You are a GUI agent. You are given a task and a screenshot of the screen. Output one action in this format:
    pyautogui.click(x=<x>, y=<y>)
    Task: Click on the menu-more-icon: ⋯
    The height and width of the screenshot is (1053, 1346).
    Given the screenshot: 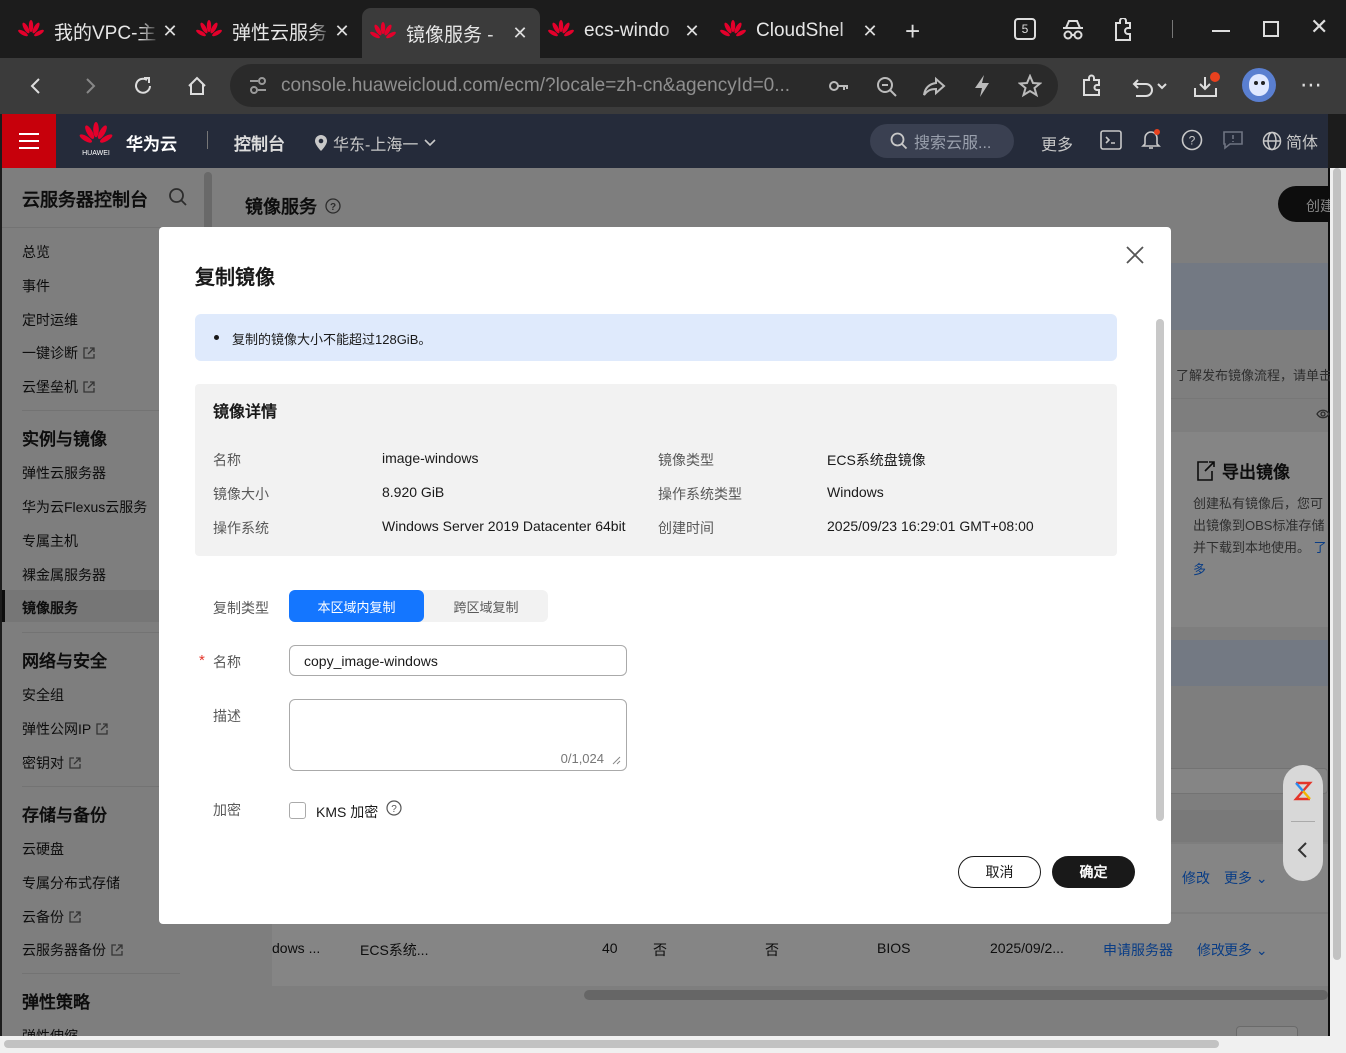 What is the action you would take?
    pyautogui.click(x=1312, y=85)
    